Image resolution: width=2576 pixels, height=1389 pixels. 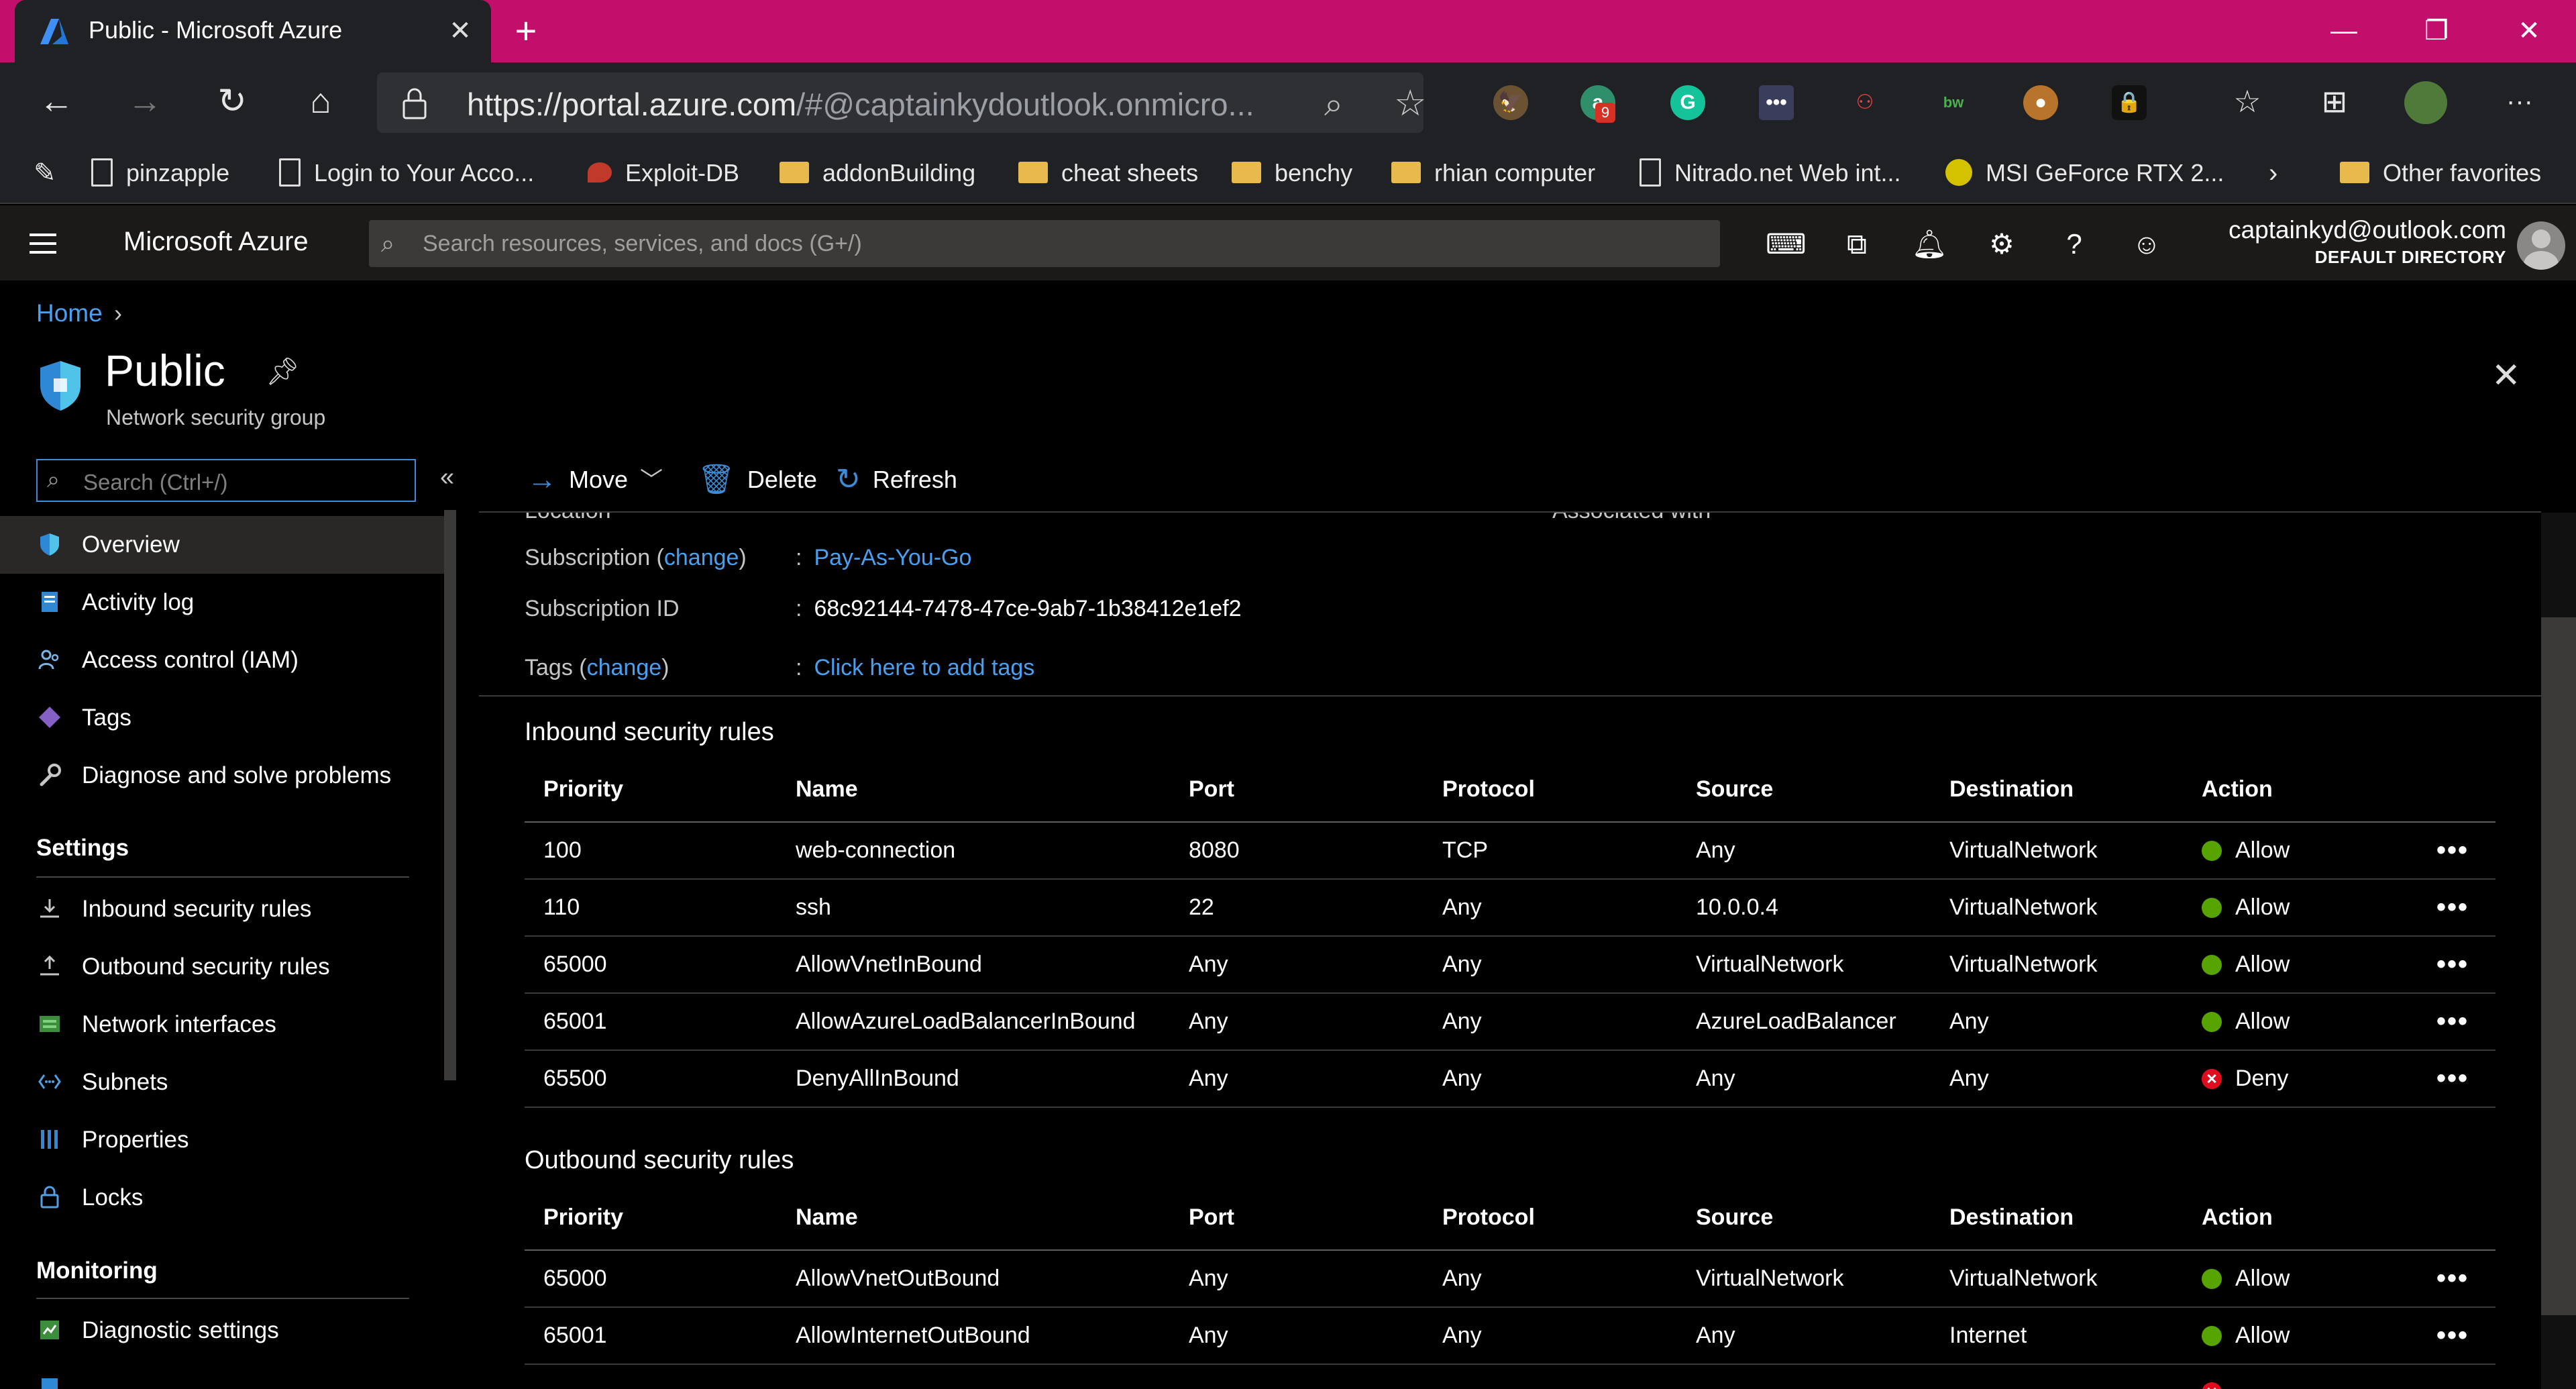 What do you see at coordinates (222, 718) in the screenshot?
I see `sidebar-item-tags: Tags` at bounding box center [222, 718].